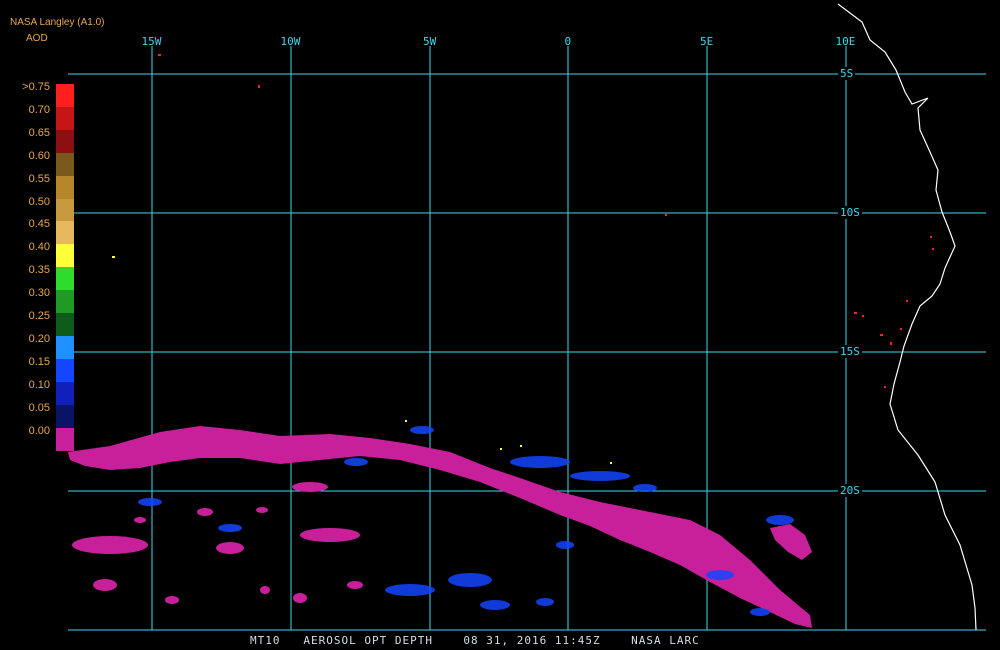  Describe the element at coordinates (39, 247) in the screenshot. I see `legend-label: 0.40` at that location.